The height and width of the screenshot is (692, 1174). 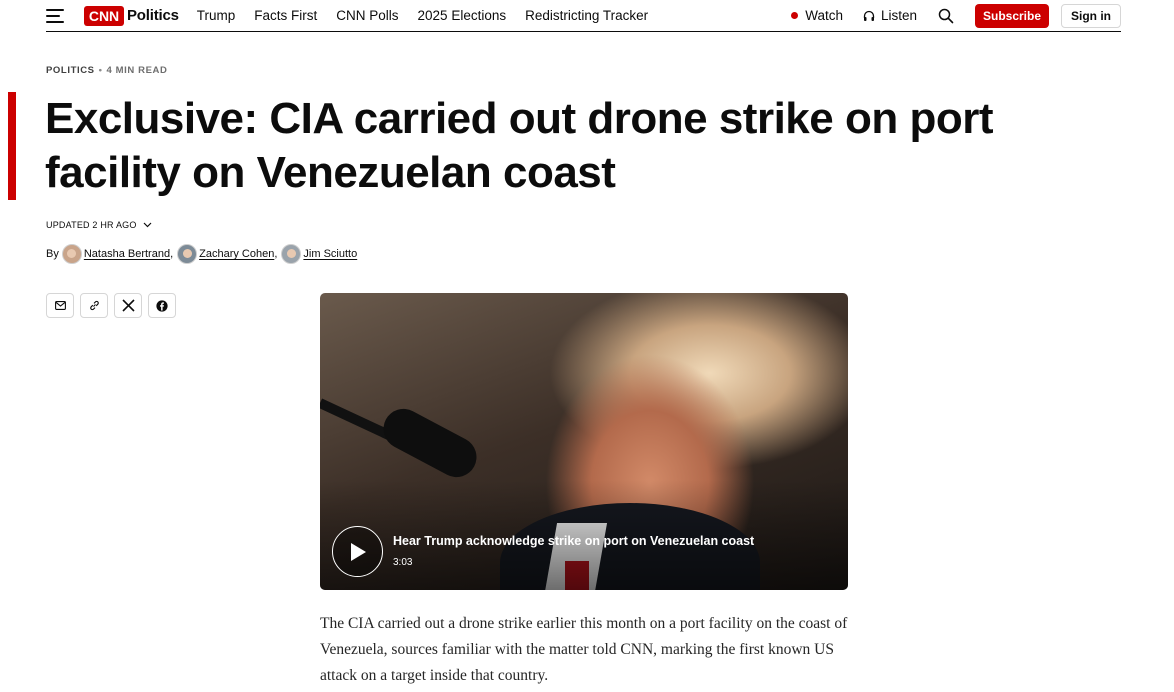 I want to click on nav-item-cnn-polls: CNN Polls, so click(x=367, y=15).